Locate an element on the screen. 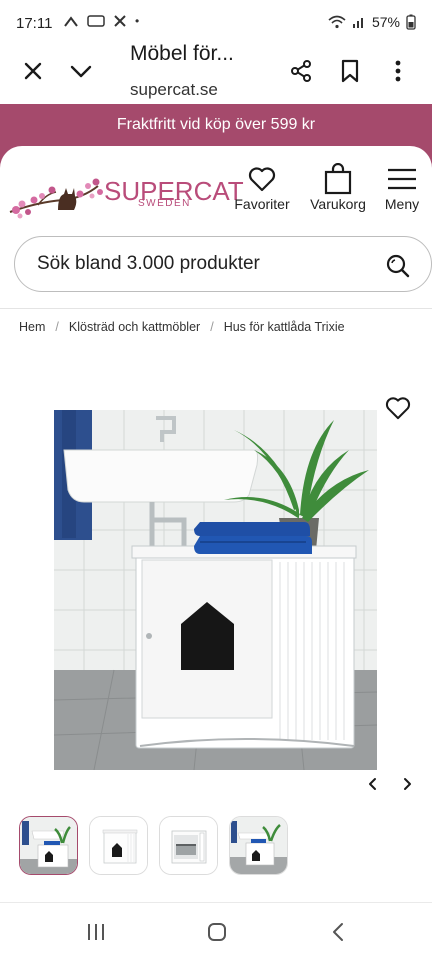 Image resolution: width=432 pixels, height=960 pixels. logo-tagline: SWEDEN is located at coordinates (164, 203).